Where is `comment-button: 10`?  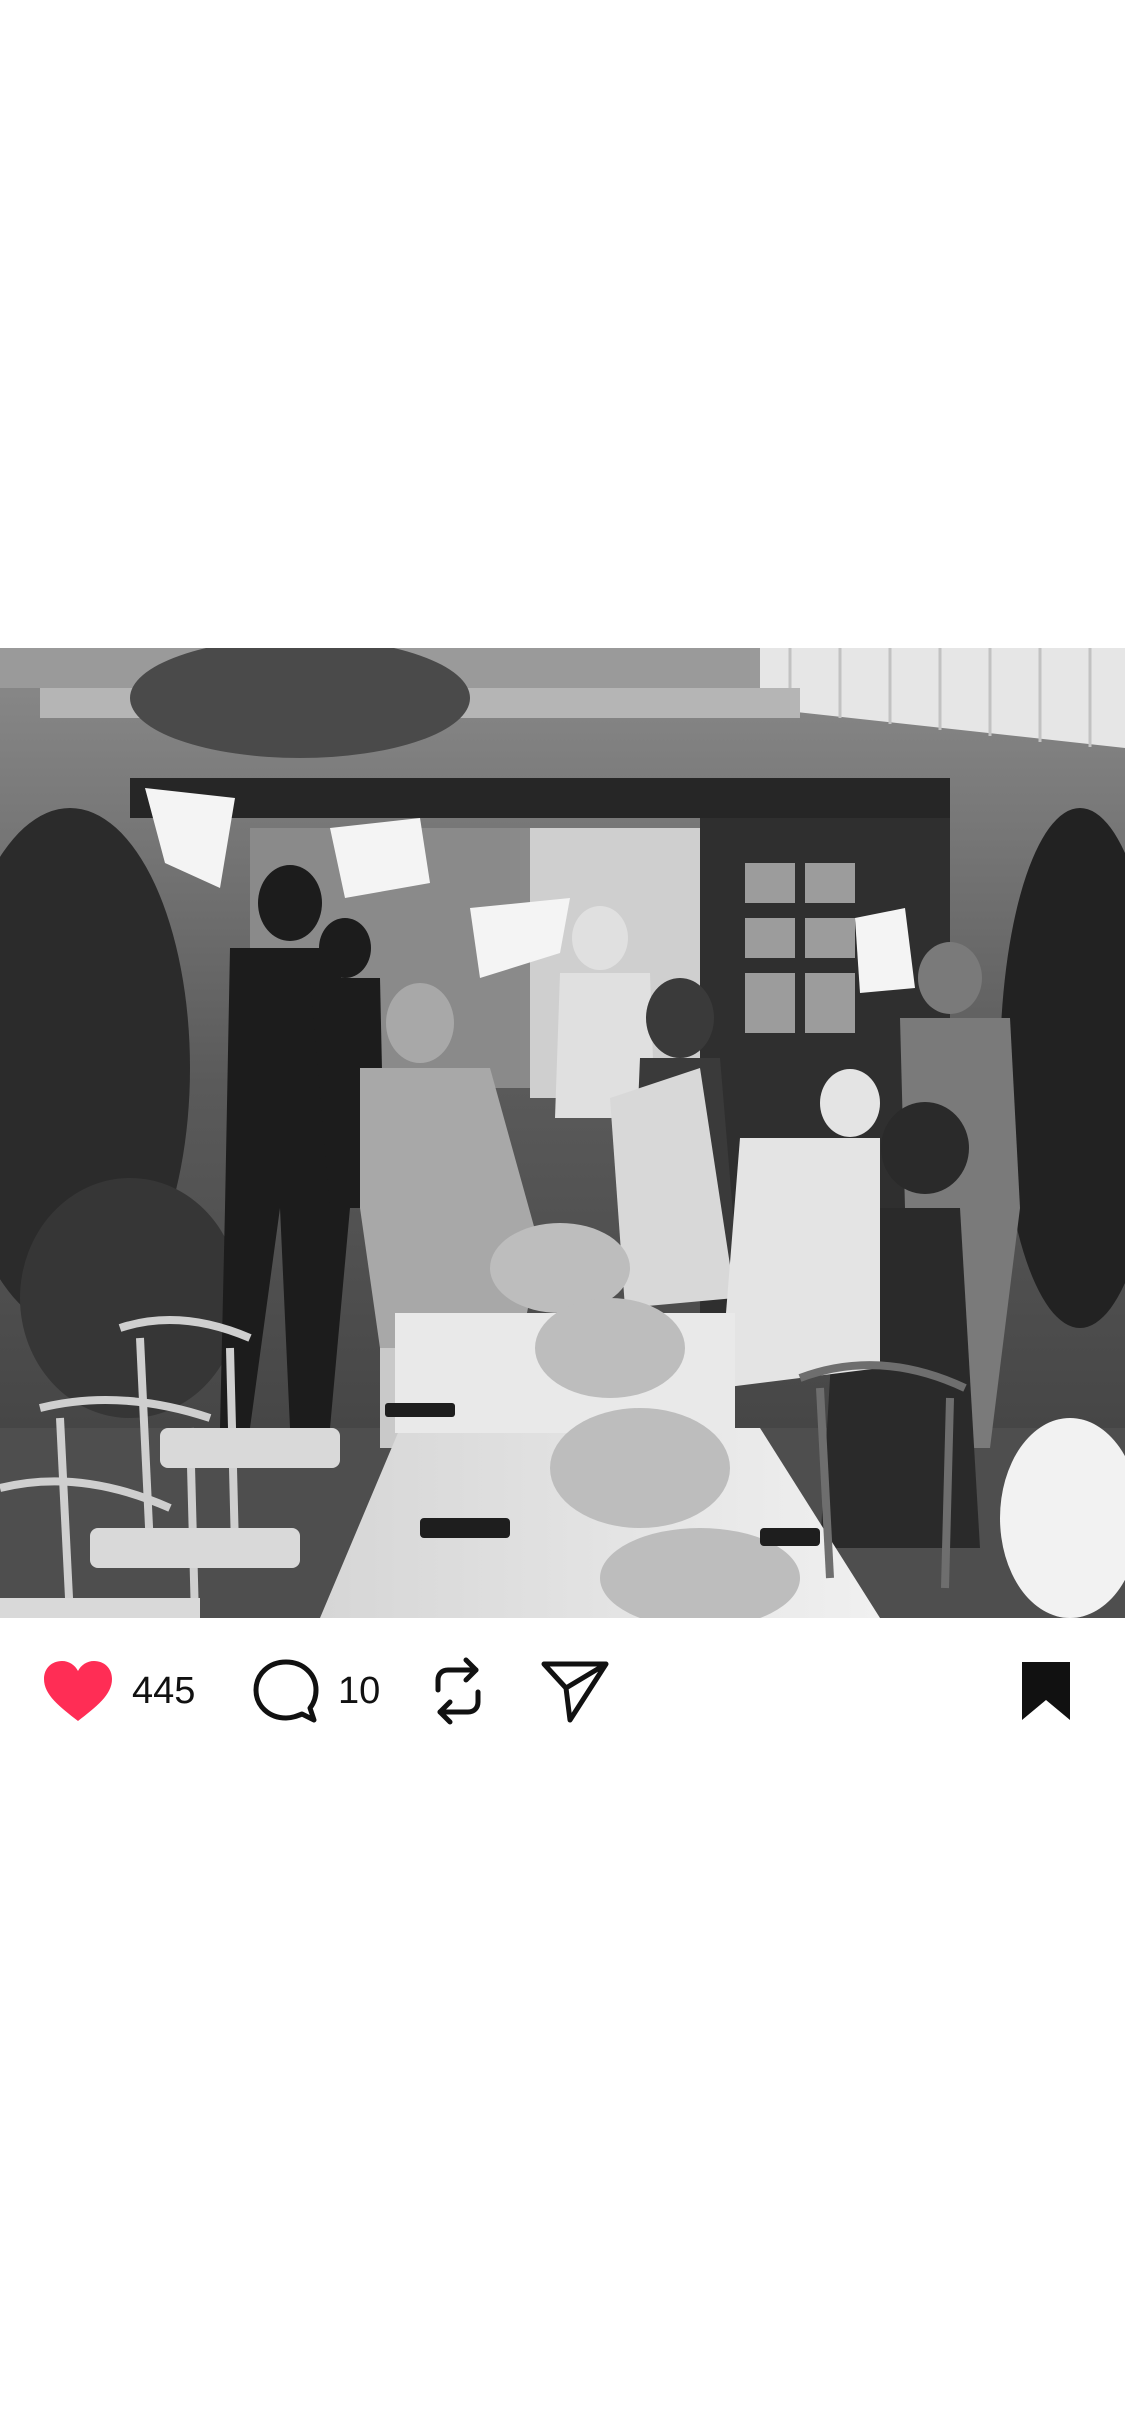
comment-button: 10 is located at coordinates (316, 1691).